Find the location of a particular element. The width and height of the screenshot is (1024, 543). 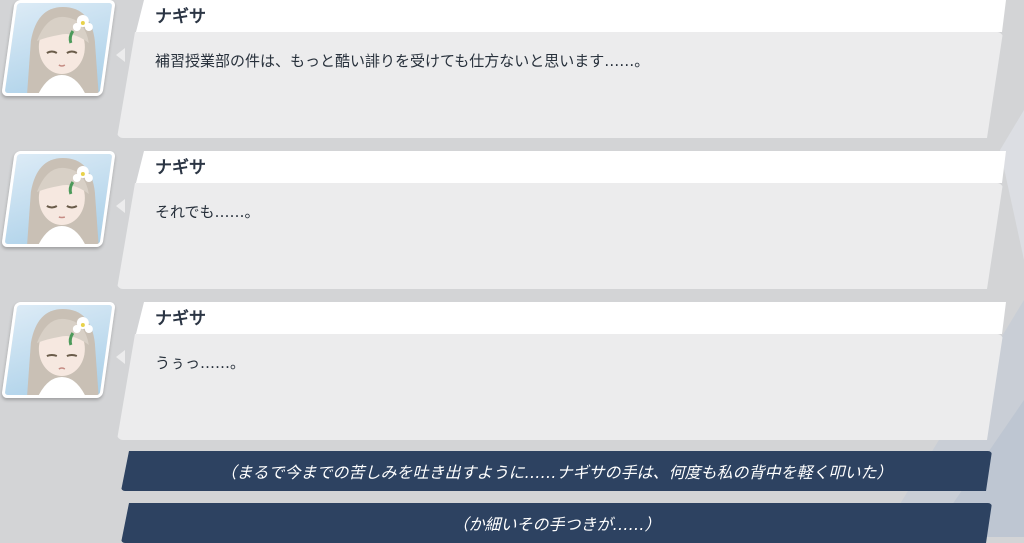

message-text: うぅっ……。 is located at coordinates (200, 363).